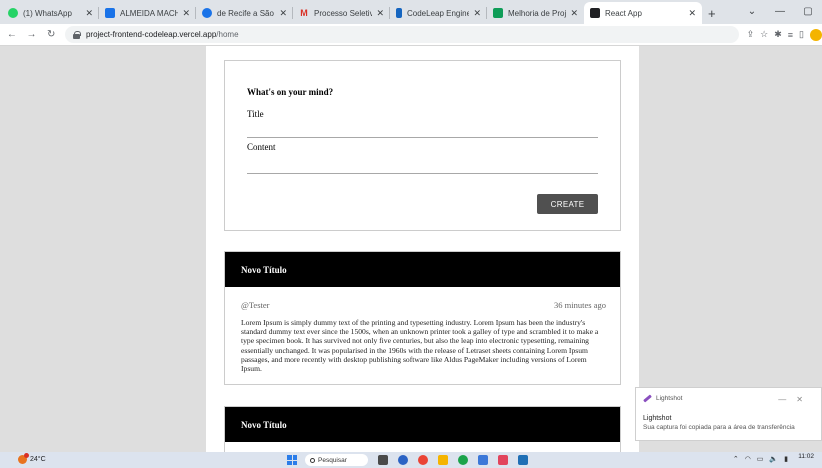 This screenshot has height=468, width=822. Describe the element at coordinates (110, 13) in the screenshot. I see `document-icon` at that location.